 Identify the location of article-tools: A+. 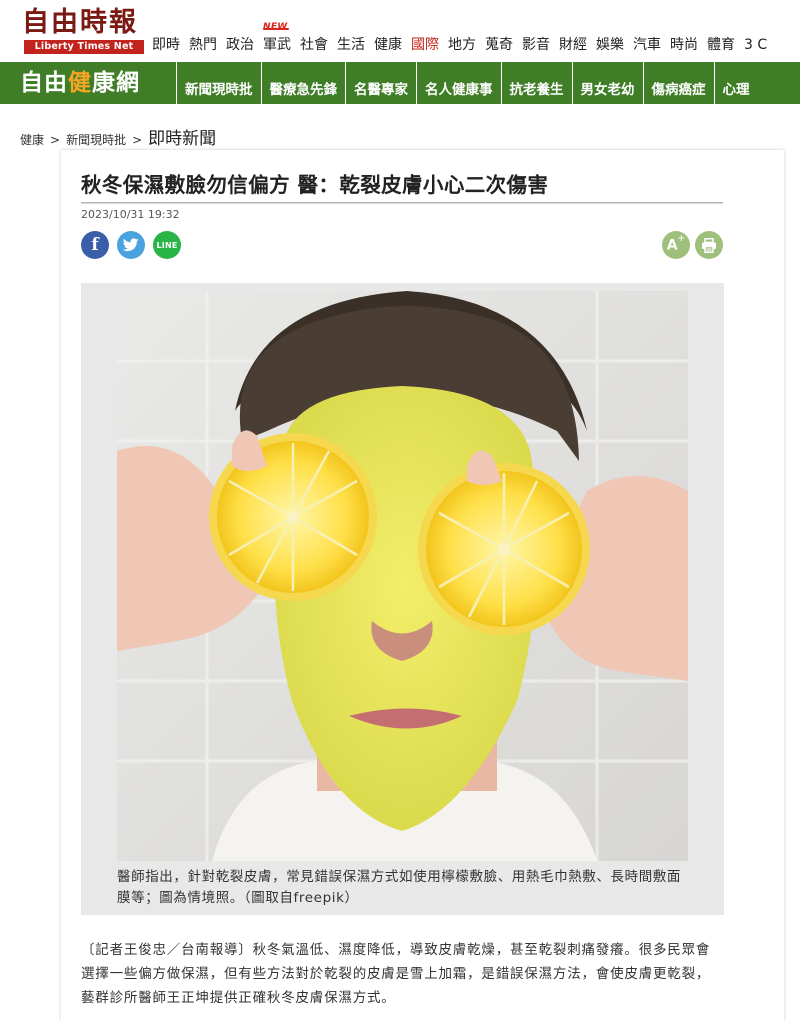
(690, 245).